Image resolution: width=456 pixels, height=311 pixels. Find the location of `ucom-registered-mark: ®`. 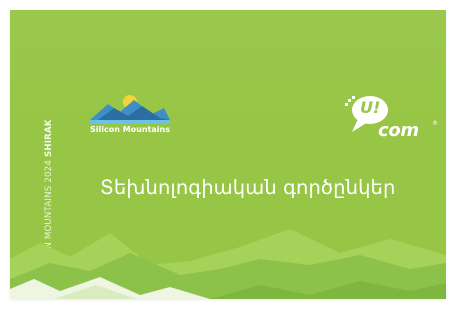

ucom-registered-mark: ® is located at coordinates (435, 123).